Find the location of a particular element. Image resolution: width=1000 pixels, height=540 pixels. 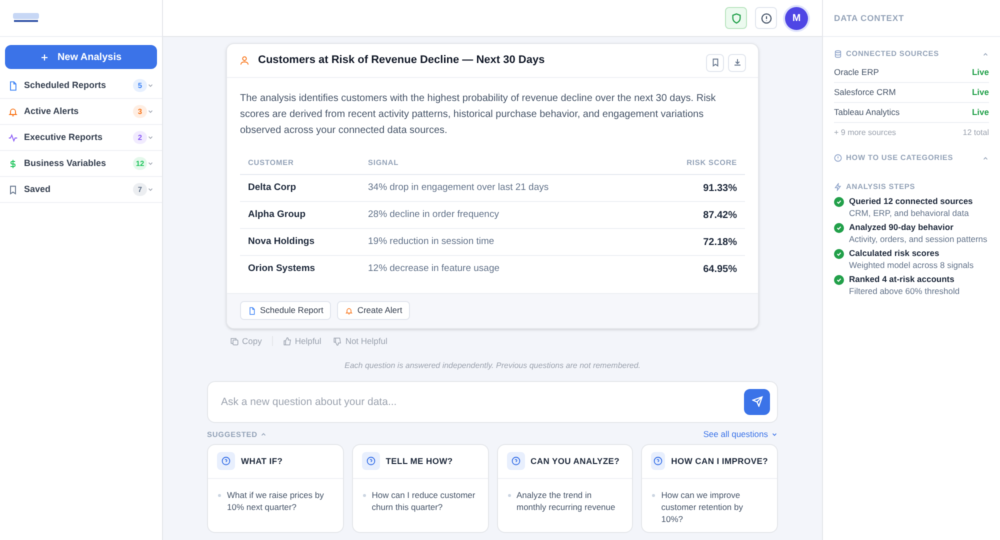

copy-icon is located at coordinates (234, 341).